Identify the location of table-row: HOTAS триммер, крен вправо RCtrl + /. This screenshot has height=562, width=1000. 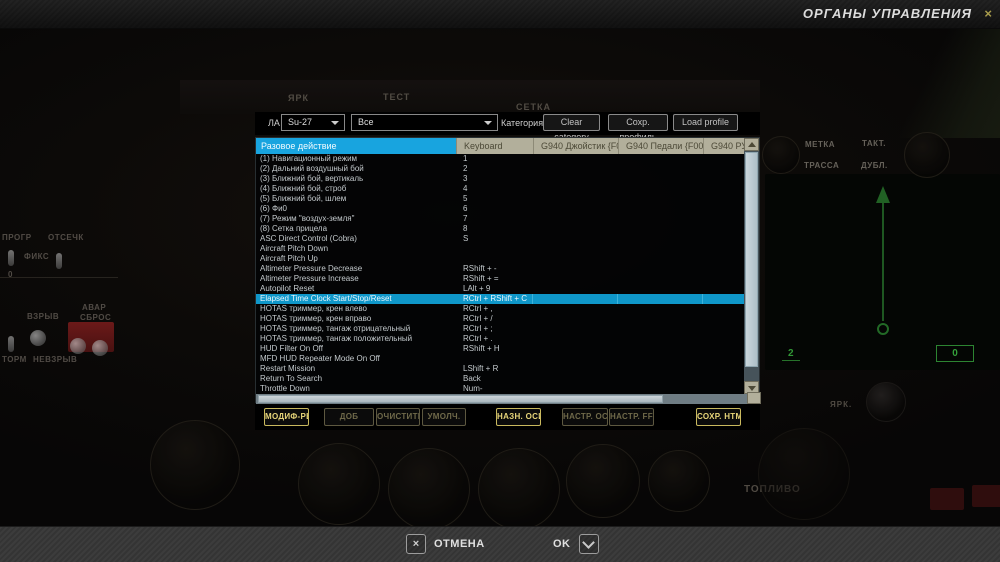
(500, 319).